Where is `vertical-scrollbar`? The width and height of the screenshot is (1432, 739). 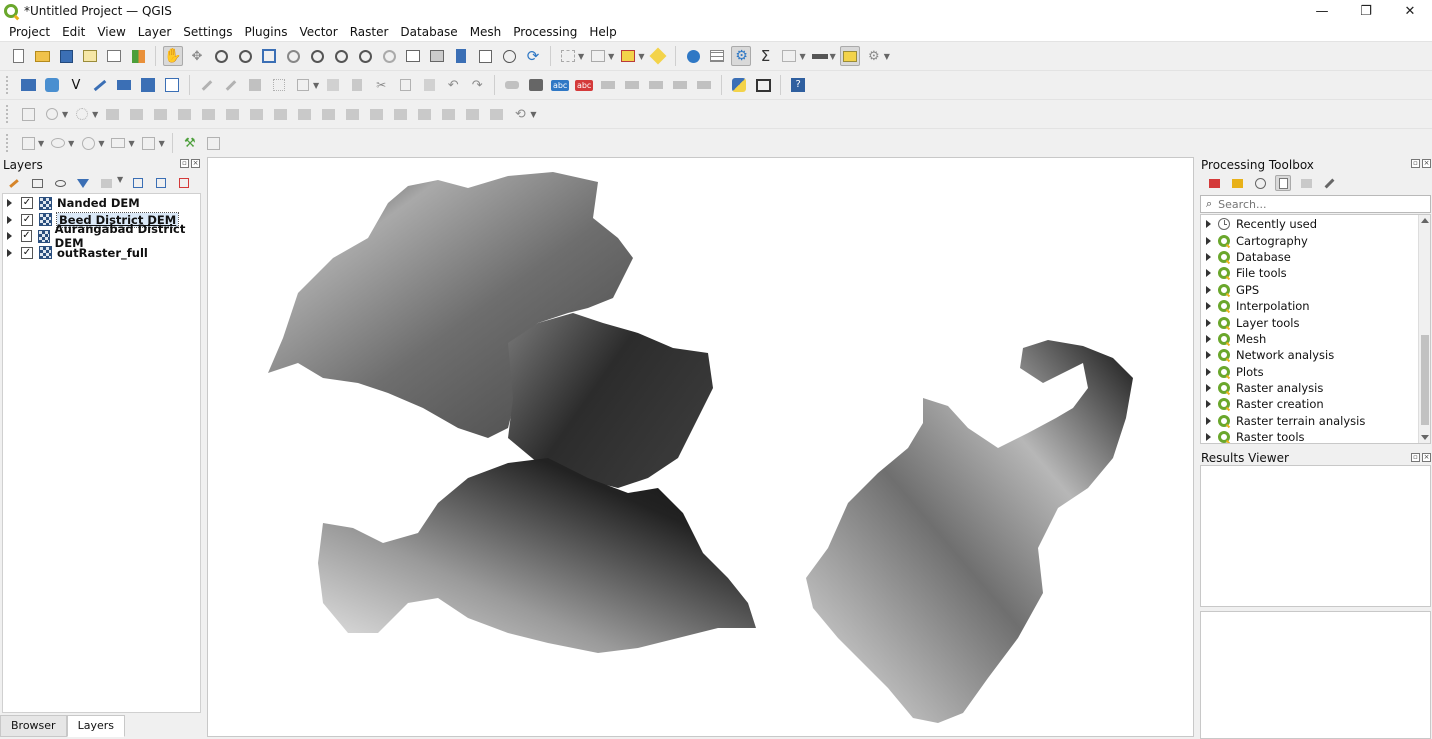
vertical-scrollbar is located at coordinates (1424, 329).